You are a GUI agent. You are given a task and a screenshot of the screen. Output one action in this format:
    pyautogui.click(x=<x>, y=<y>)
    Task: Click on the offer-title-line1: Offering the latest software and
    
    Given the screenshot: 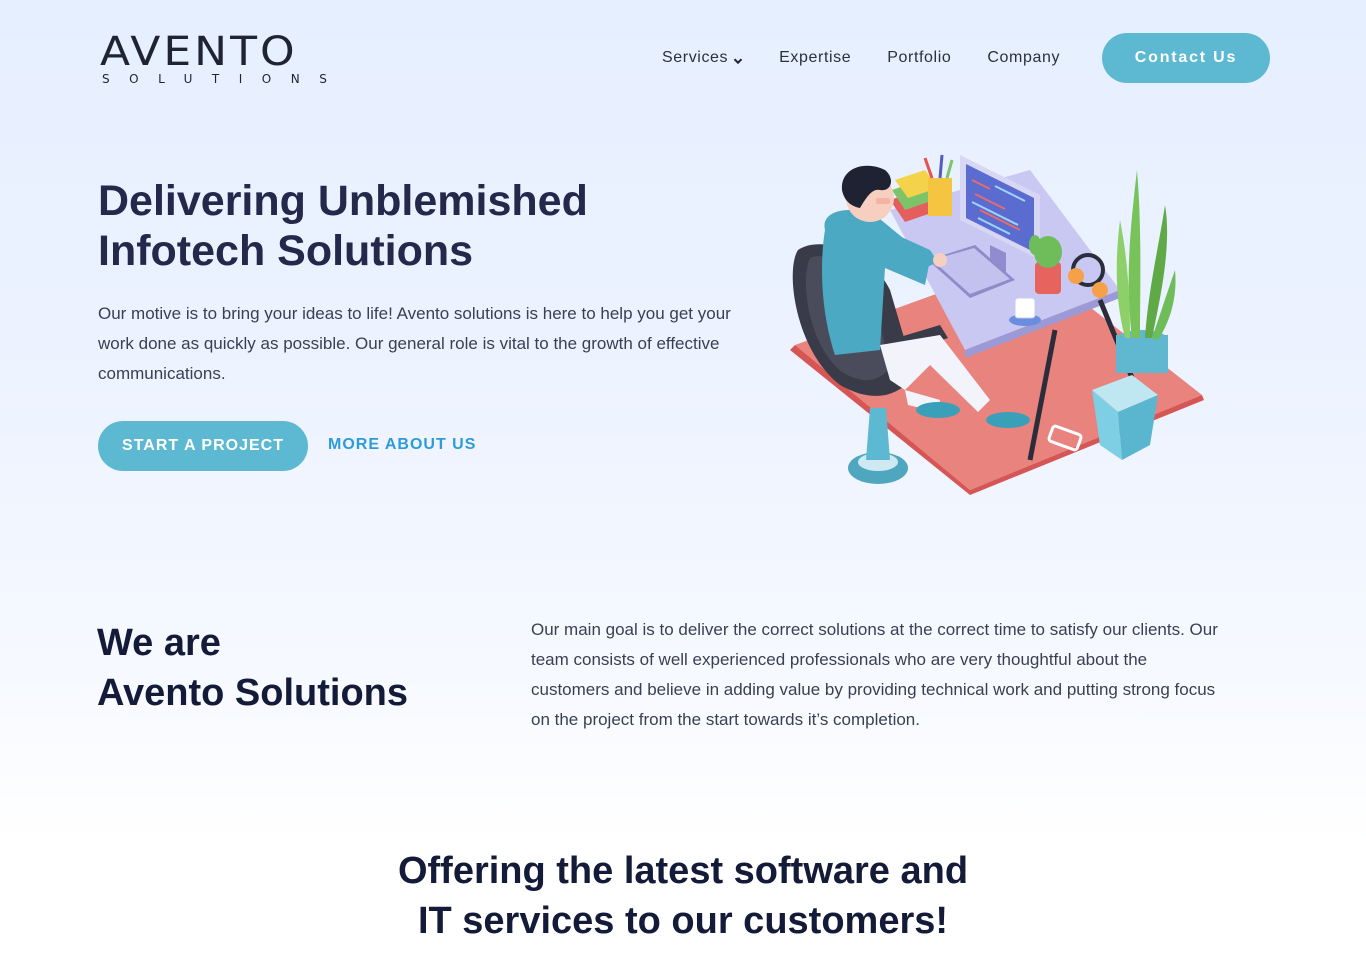 What is the action you would take?
    pyautogui.click(x=683, y=871)
    